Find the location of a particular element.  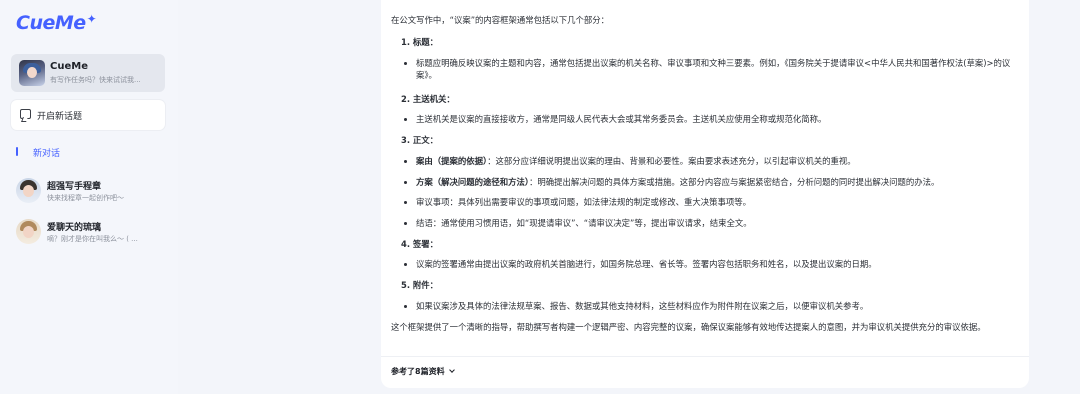

new-chat-item: 新对话 is located at coordinates (76, 152).